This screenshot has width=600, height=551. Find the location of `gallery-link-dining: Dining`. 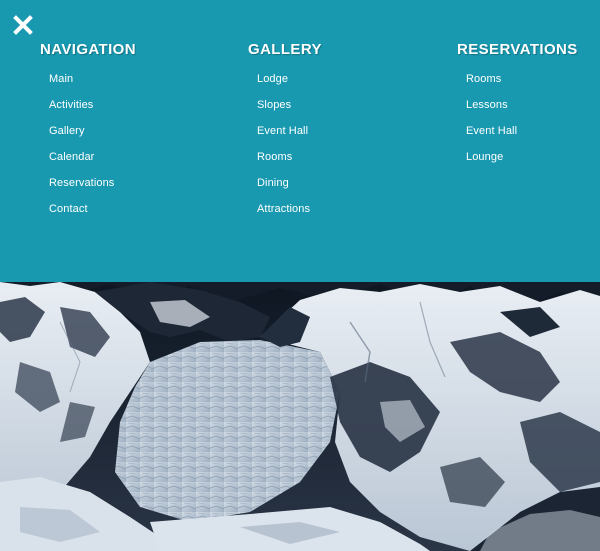

gallery-link-dining: Dining is located at coordinates (273, 183).